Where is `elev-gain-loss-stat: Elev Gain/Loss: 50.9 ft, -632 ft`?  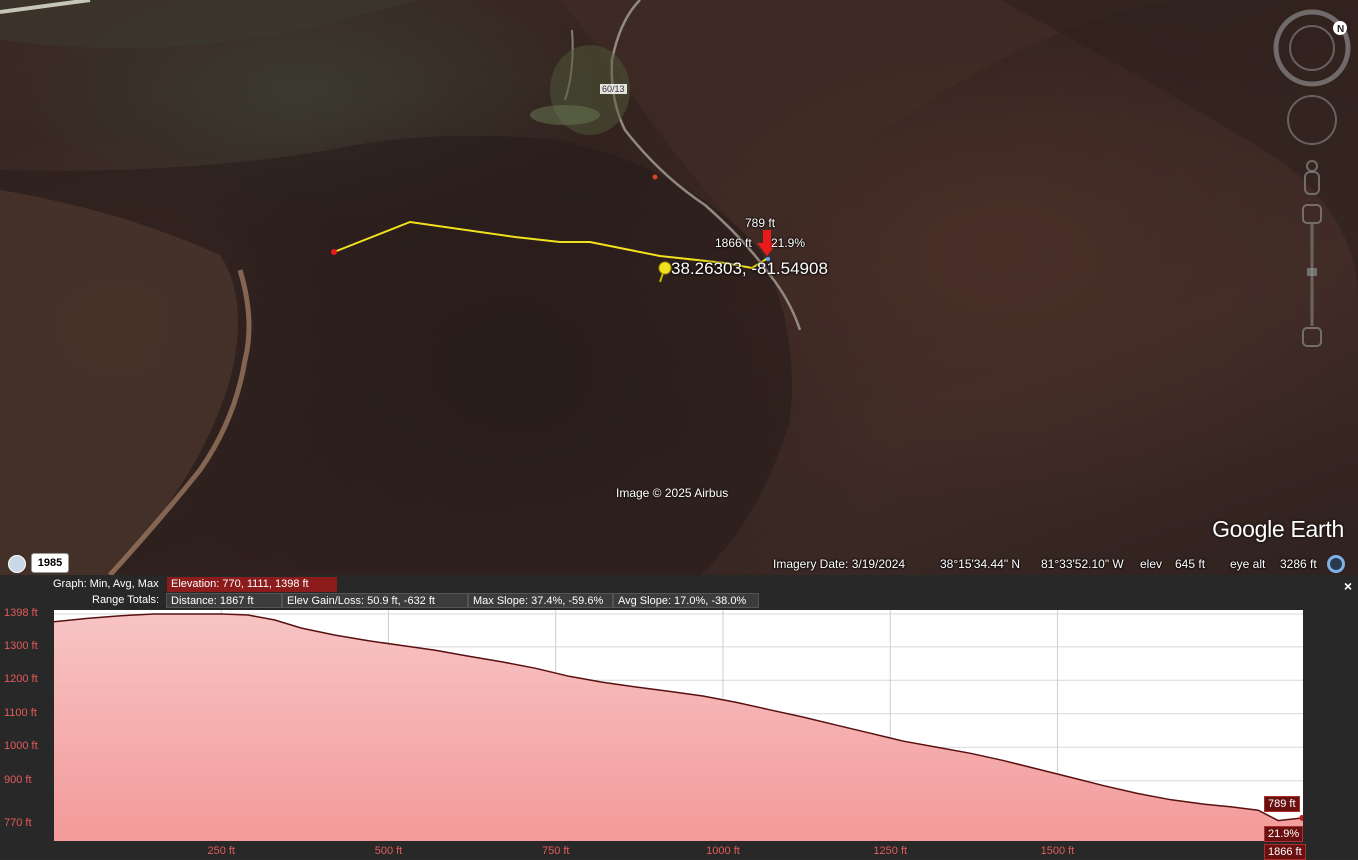
elev-gain-loss-stat: Elev Gain/Loss: 50.9 ft, -632 ft is located at coordinates (375, 600).